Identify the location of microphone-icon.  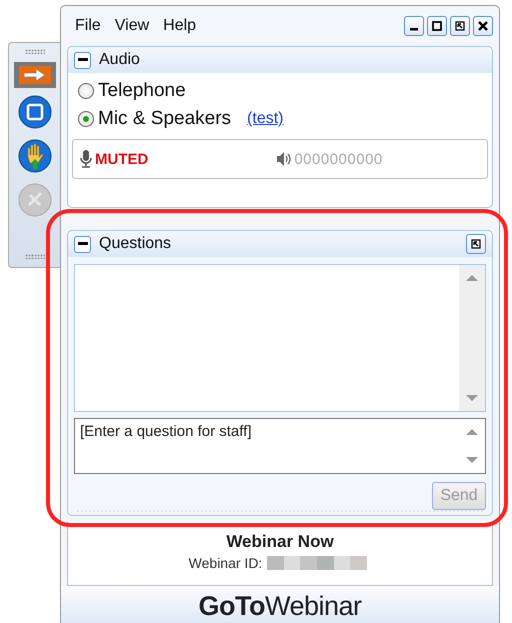
(86, 159).